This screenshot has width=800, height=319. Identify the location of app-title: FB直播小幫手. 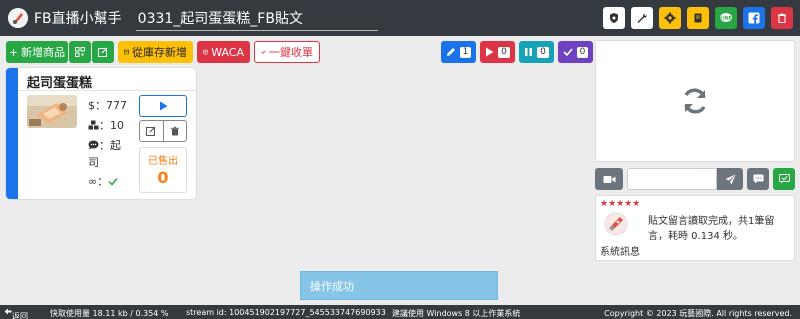
(78, 19).